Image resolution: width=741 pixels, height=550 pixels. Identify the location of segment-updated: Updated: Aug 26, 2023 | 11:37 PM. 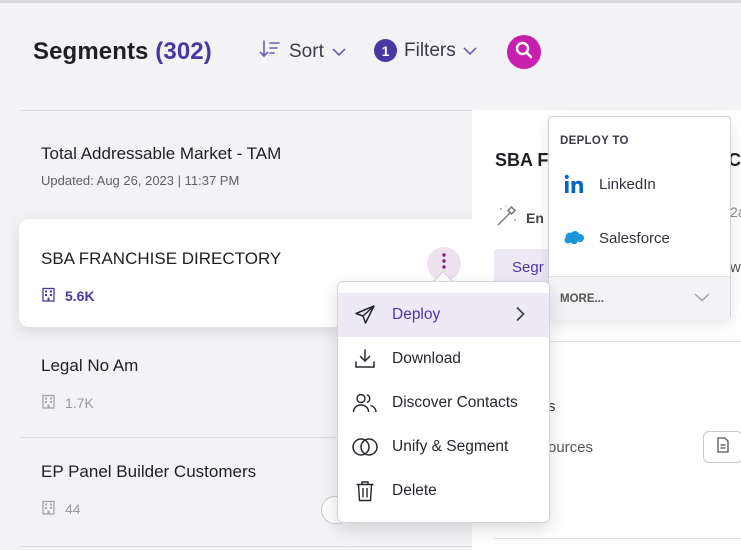
(140, 180).